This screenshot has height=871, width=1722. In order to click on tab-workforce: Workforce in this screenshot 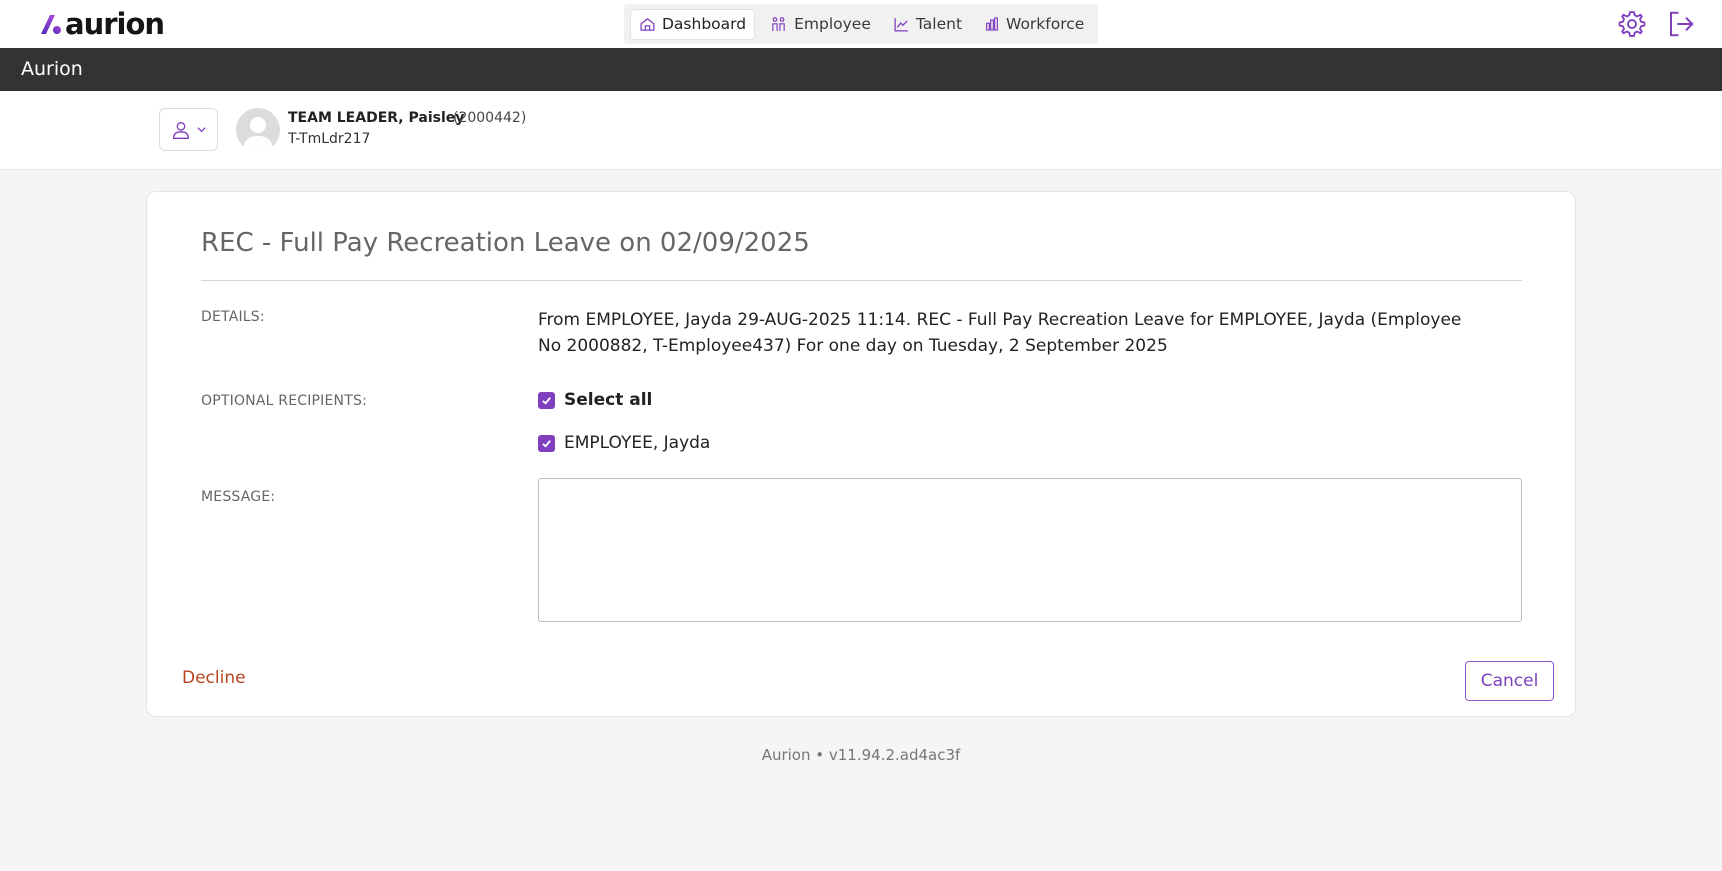, I will do `click(1034, 24)`.